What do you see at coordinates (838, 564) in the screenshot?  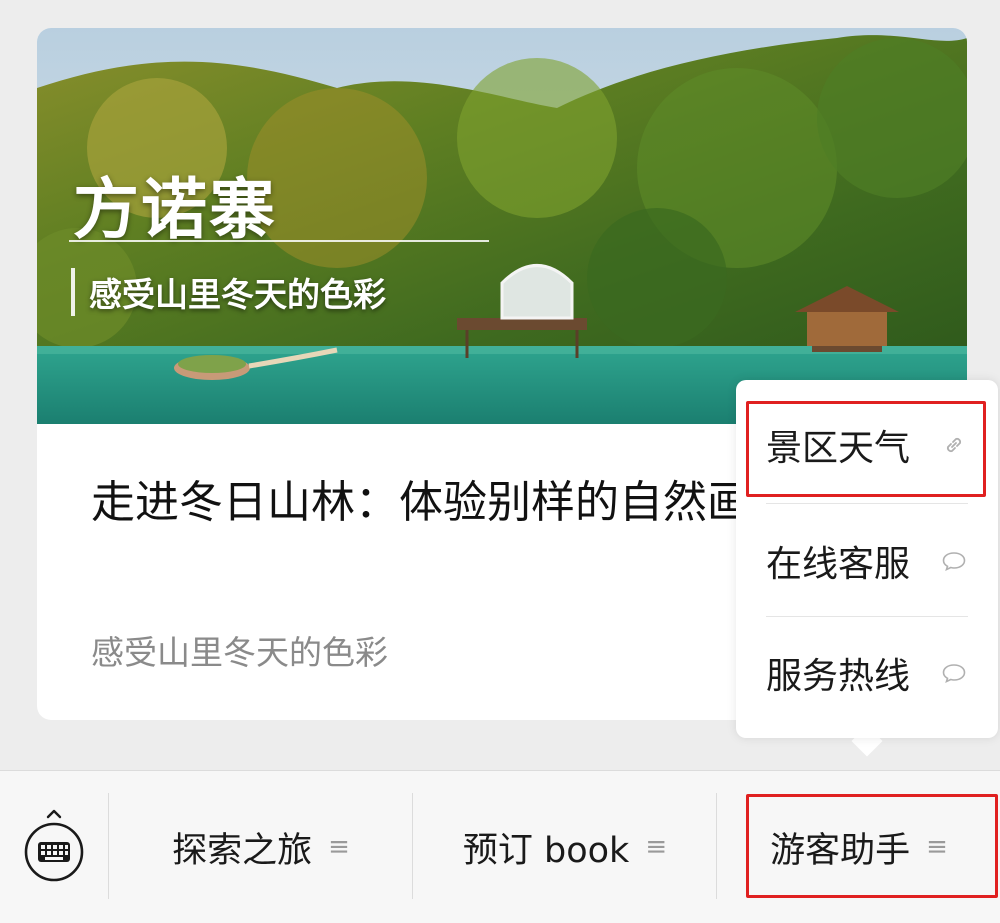 I see `popup-item-label: 在线客服` at bounding box center [838, 564].